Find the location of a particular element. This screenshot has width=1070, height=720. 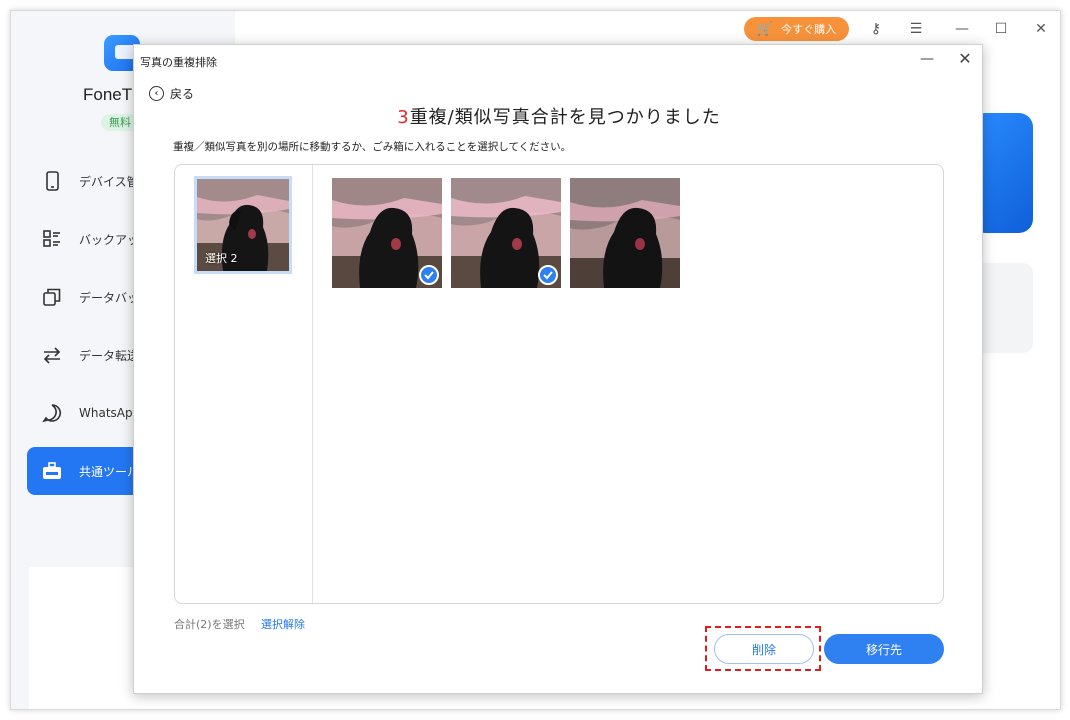

copy-icon is located at coordinates (52, 297).